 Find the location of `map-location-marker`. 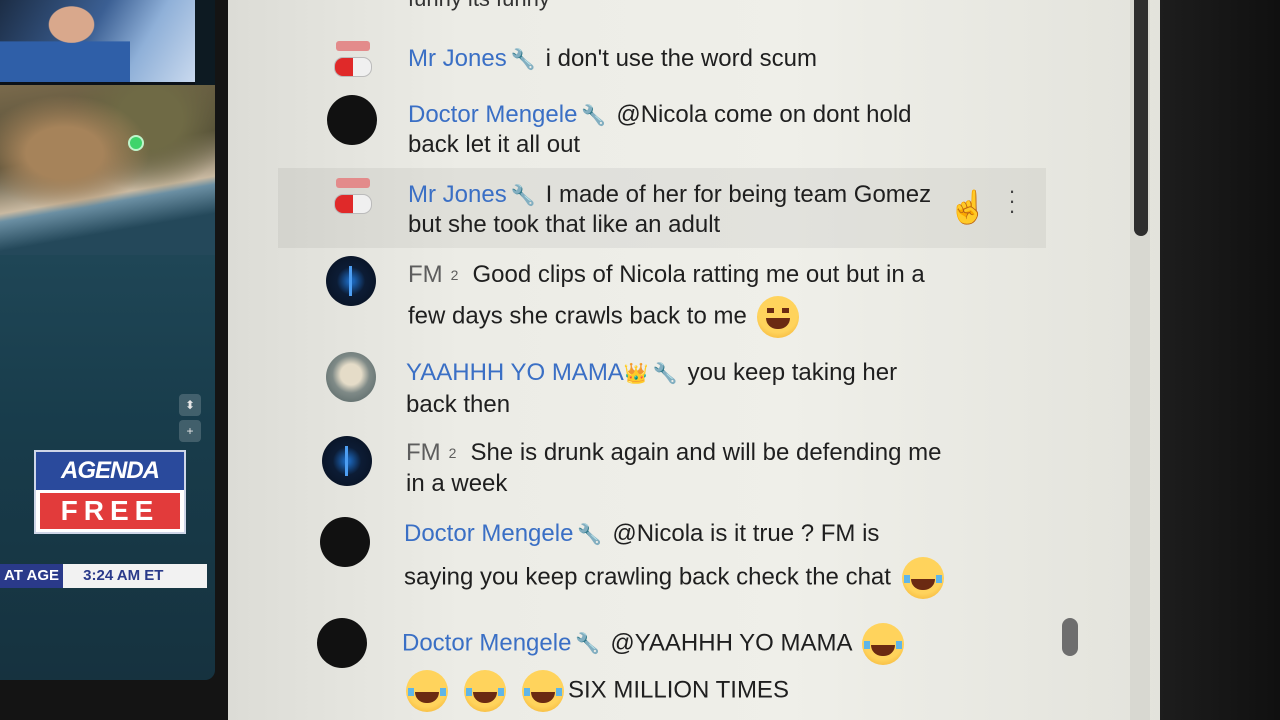

map-location-marker is located at coordinates (136, 143).